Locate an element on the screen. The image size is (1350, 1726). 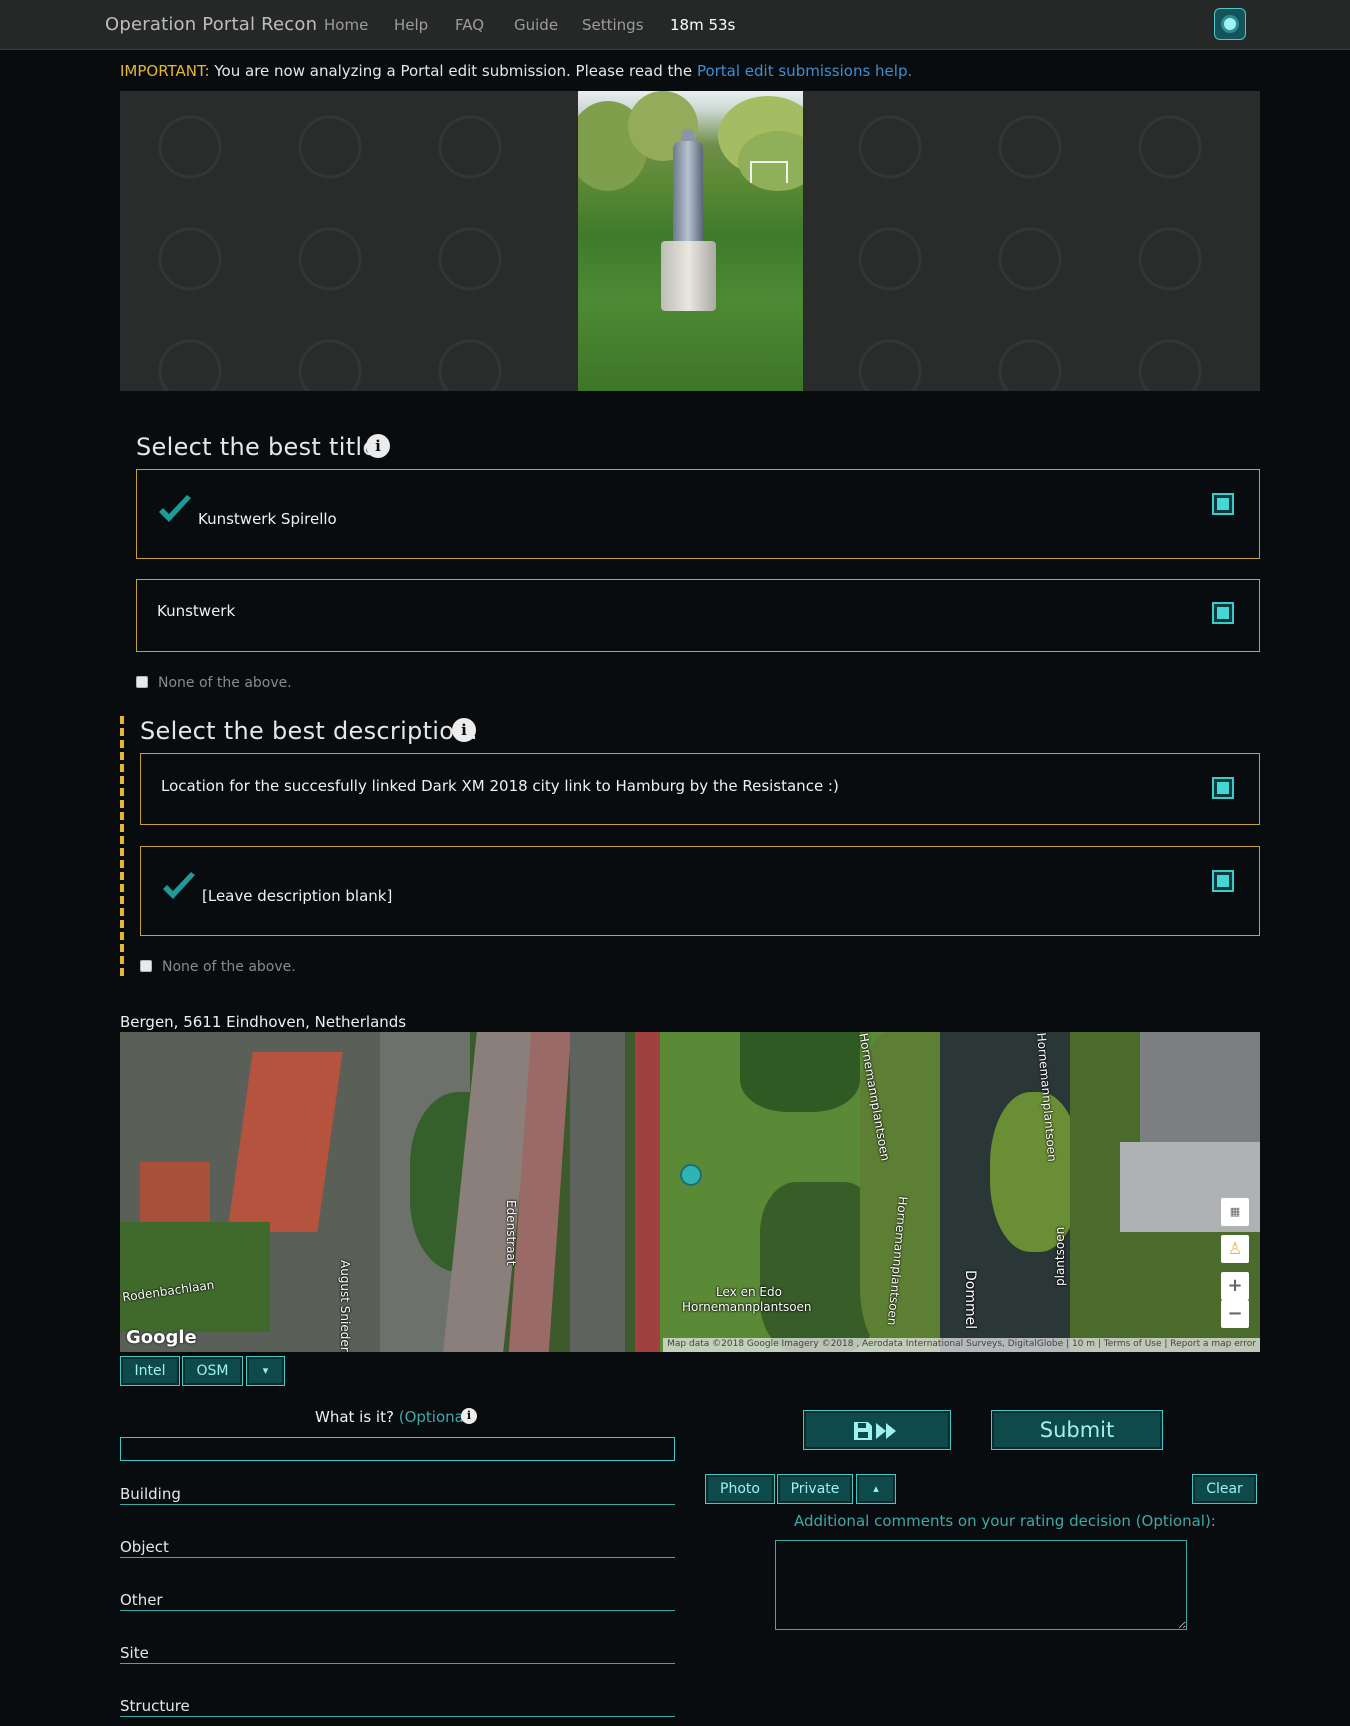
nav-home: Home is located at coordinates (346, 25).